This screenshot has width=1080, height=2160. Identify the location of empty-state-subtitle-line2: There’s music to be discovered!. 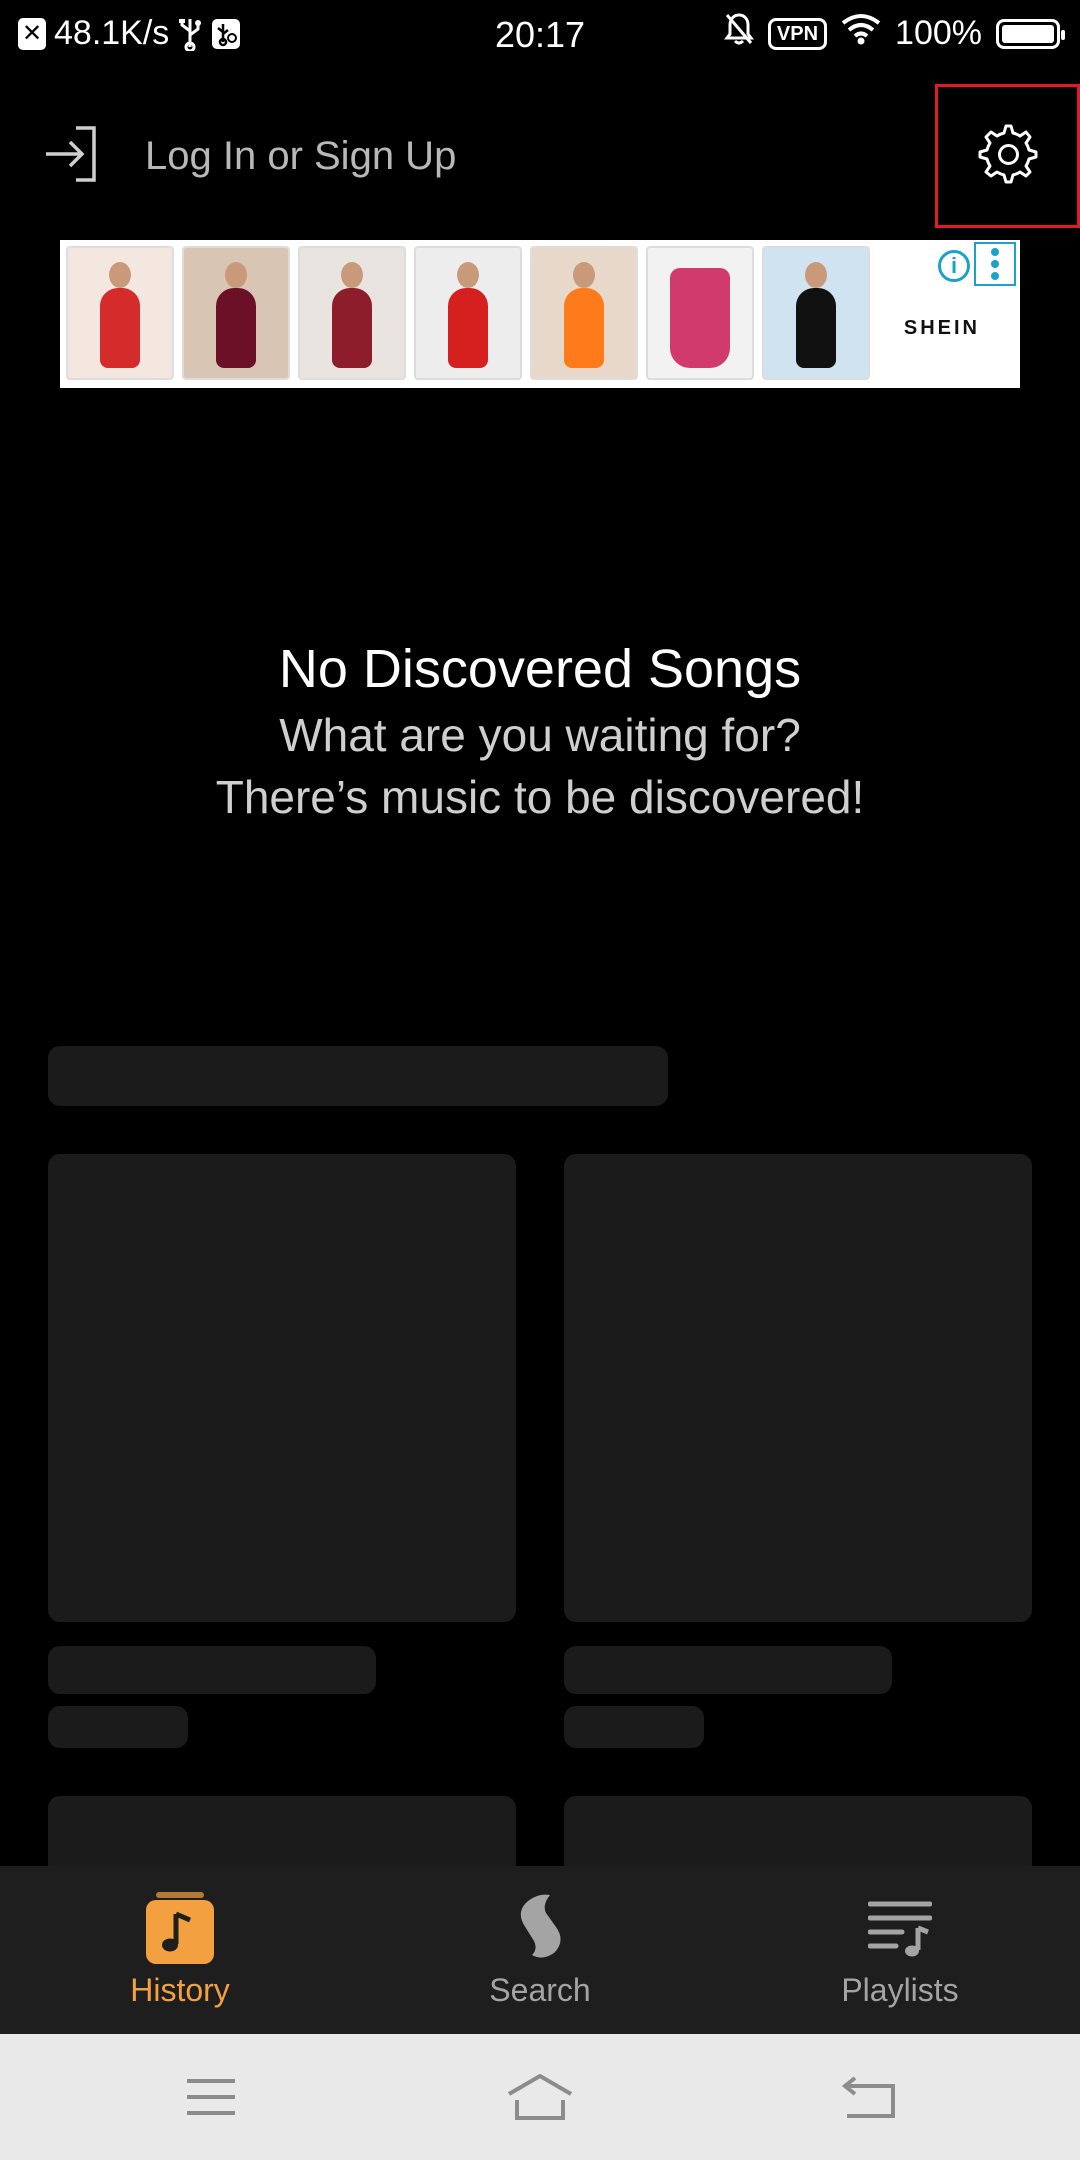
(540, 797).